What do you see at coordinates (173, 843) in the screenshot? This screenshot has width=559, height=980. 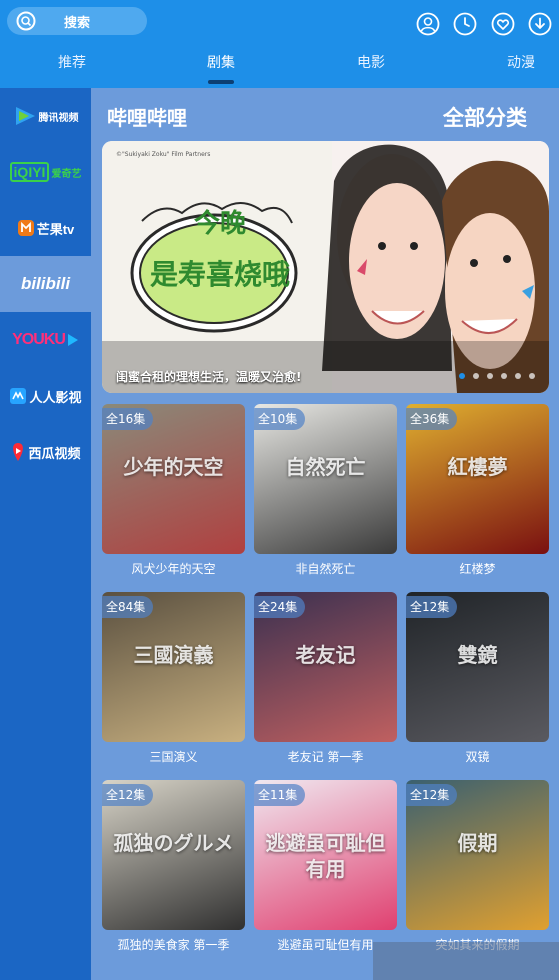 I see `poster-art-text: 孤独のグルメ` at bounding box center [173, 843].